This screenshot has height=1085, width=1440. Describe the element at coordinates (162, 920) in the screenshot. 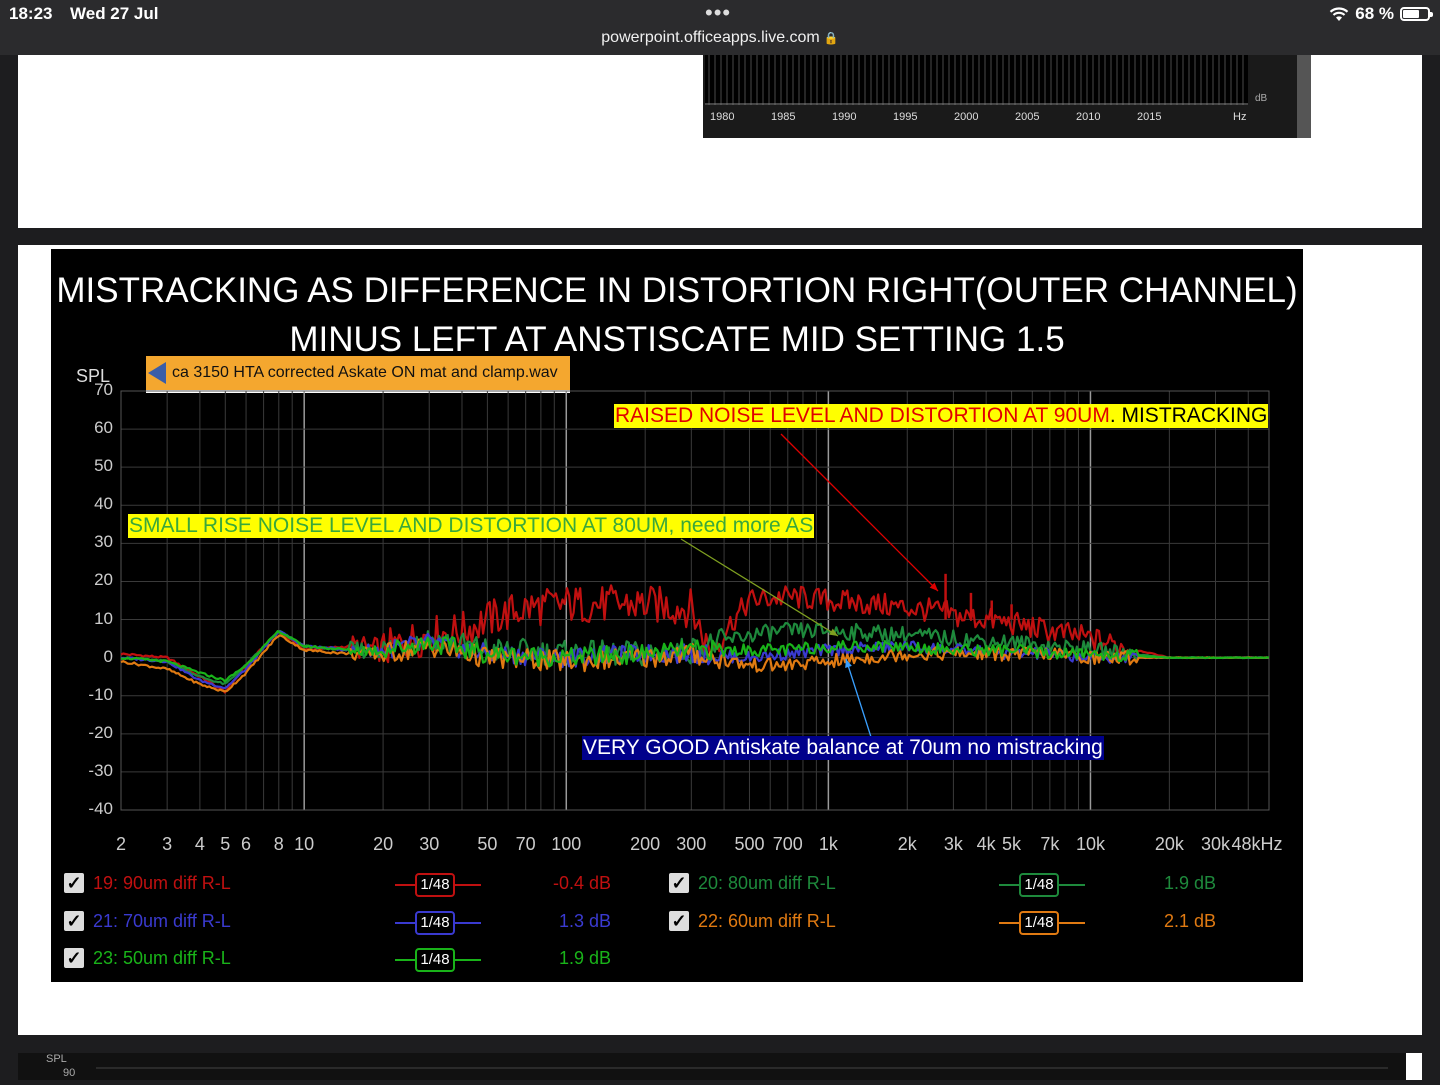

I see `legend-series-name: 21: 70um diff R-L` at that location.